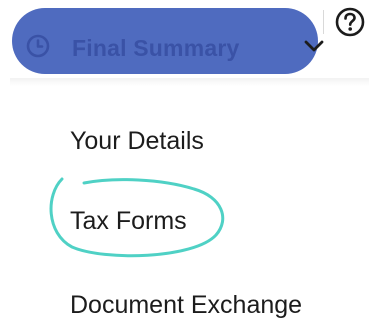 The width and height of the screenshot is (369, 323). Describe the element at coordinates (186, 305) in the screenshot. I see `menu-item-document-exchange: Document Exchange` at that location.